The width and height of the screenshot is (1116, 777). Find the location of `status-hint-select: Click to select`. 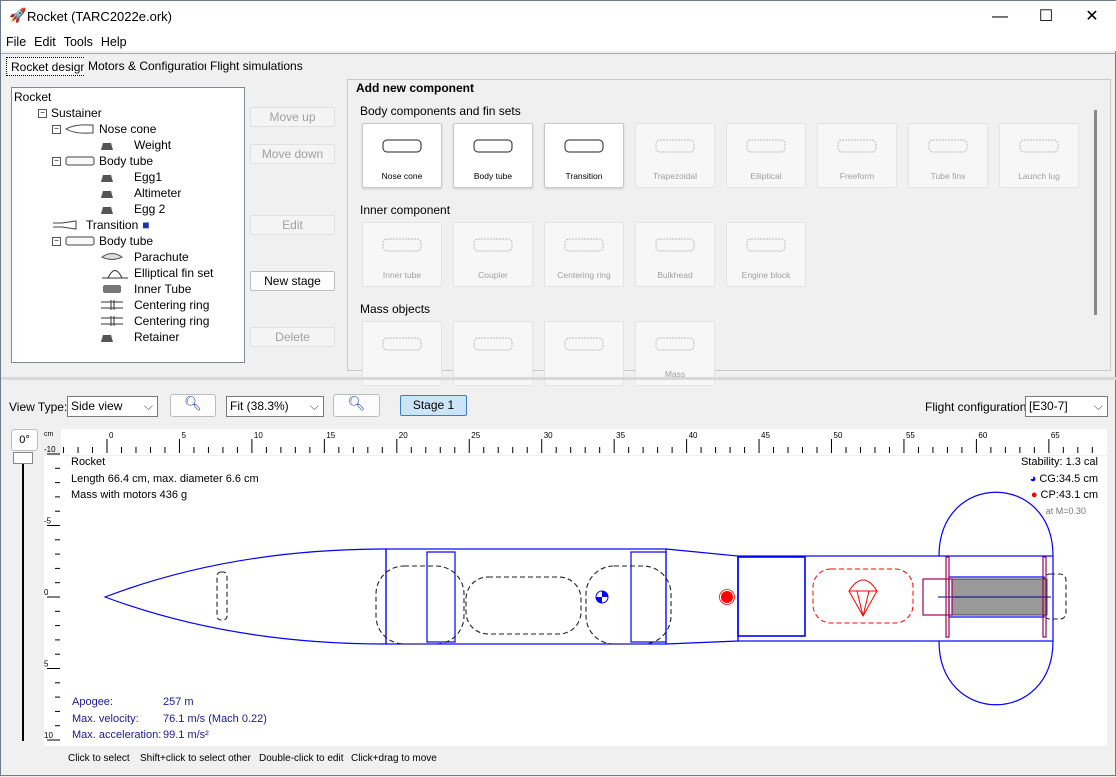

status-hint-select: Click to select is located at coordinates (99, 758).